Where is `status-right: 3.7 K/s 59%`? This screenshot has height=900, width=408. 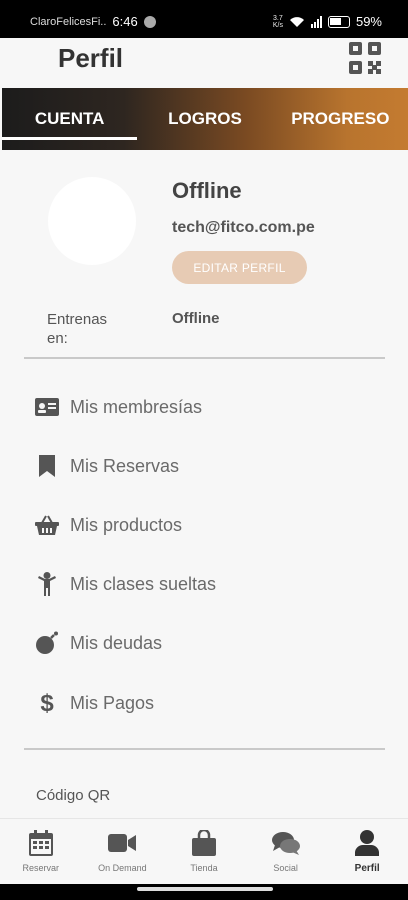 status-right: 3.7 K/s 59% is located at coordinates (327, 21).